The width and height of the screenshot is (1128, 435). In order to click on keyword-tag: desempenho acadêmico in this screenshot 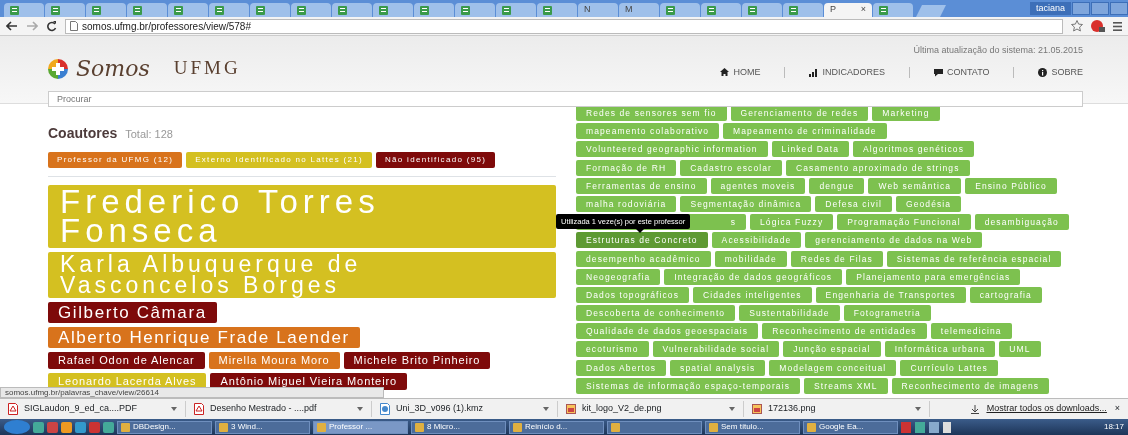, I will do `click(643, 258)`.